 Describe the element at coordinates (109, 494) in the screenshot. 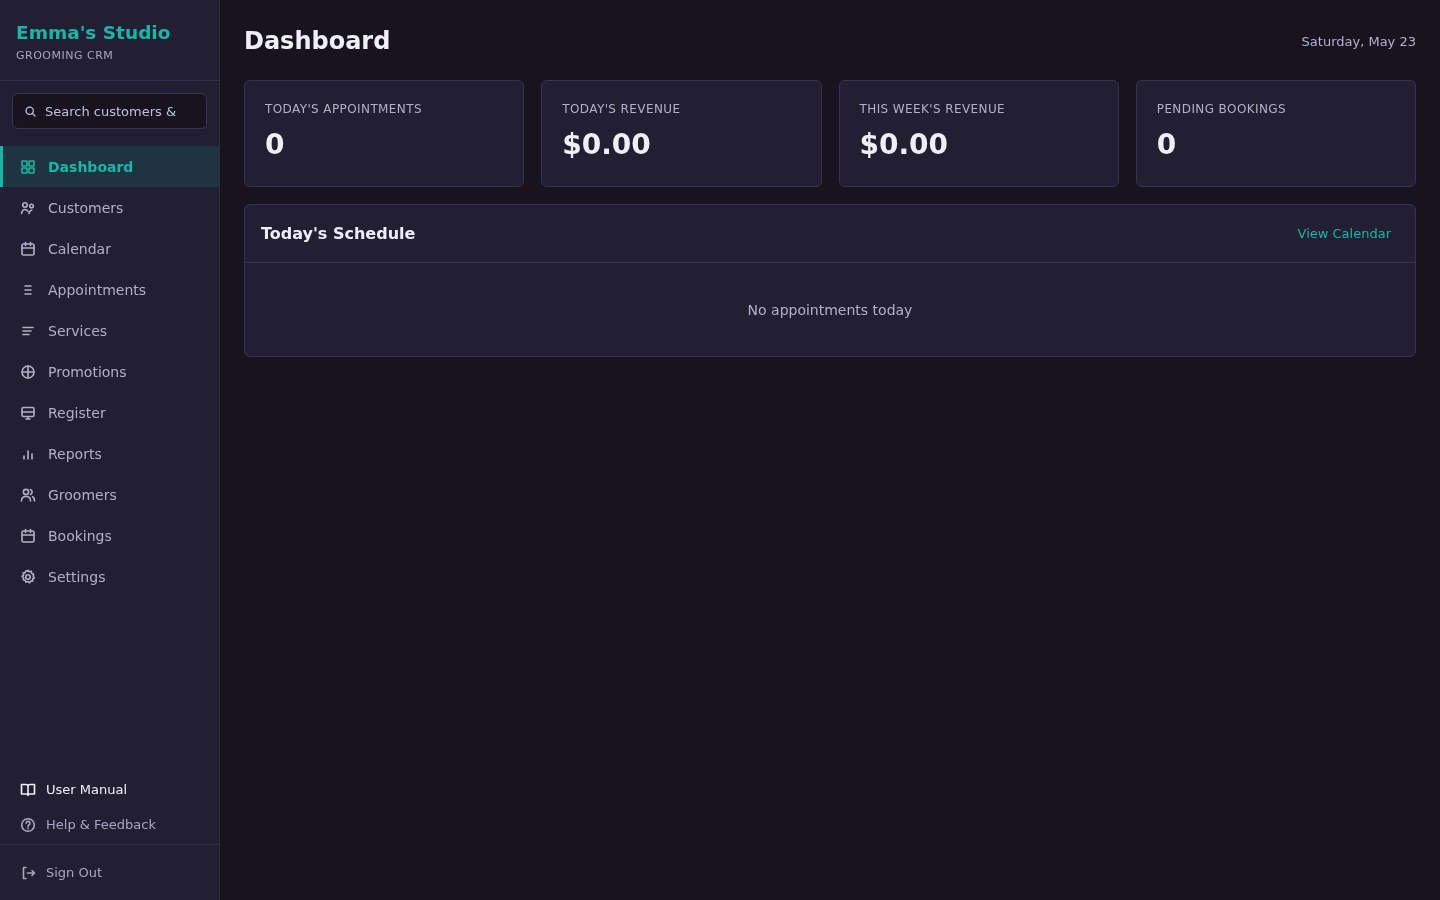

I see `nav-item: Groomers` at that location.